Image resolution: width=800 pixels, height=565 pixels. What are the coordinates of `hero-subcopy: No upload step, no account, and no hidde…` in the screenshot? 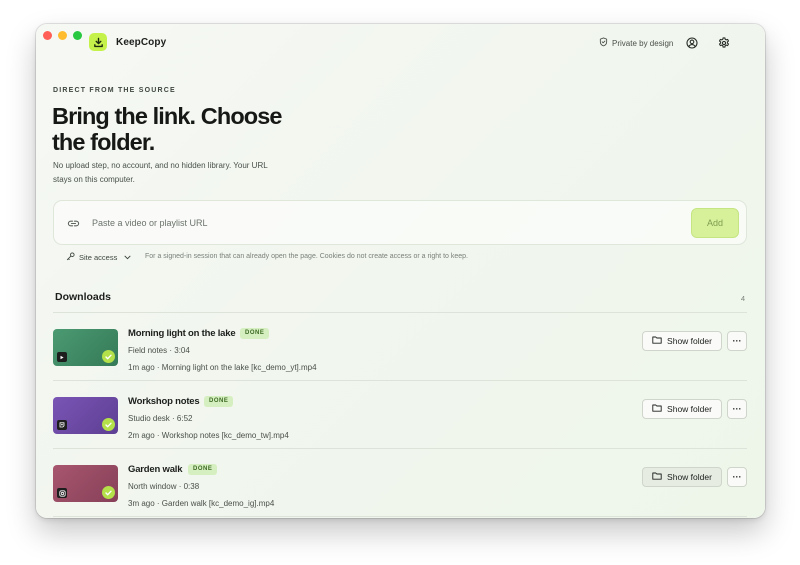 It's located at (160, 172).